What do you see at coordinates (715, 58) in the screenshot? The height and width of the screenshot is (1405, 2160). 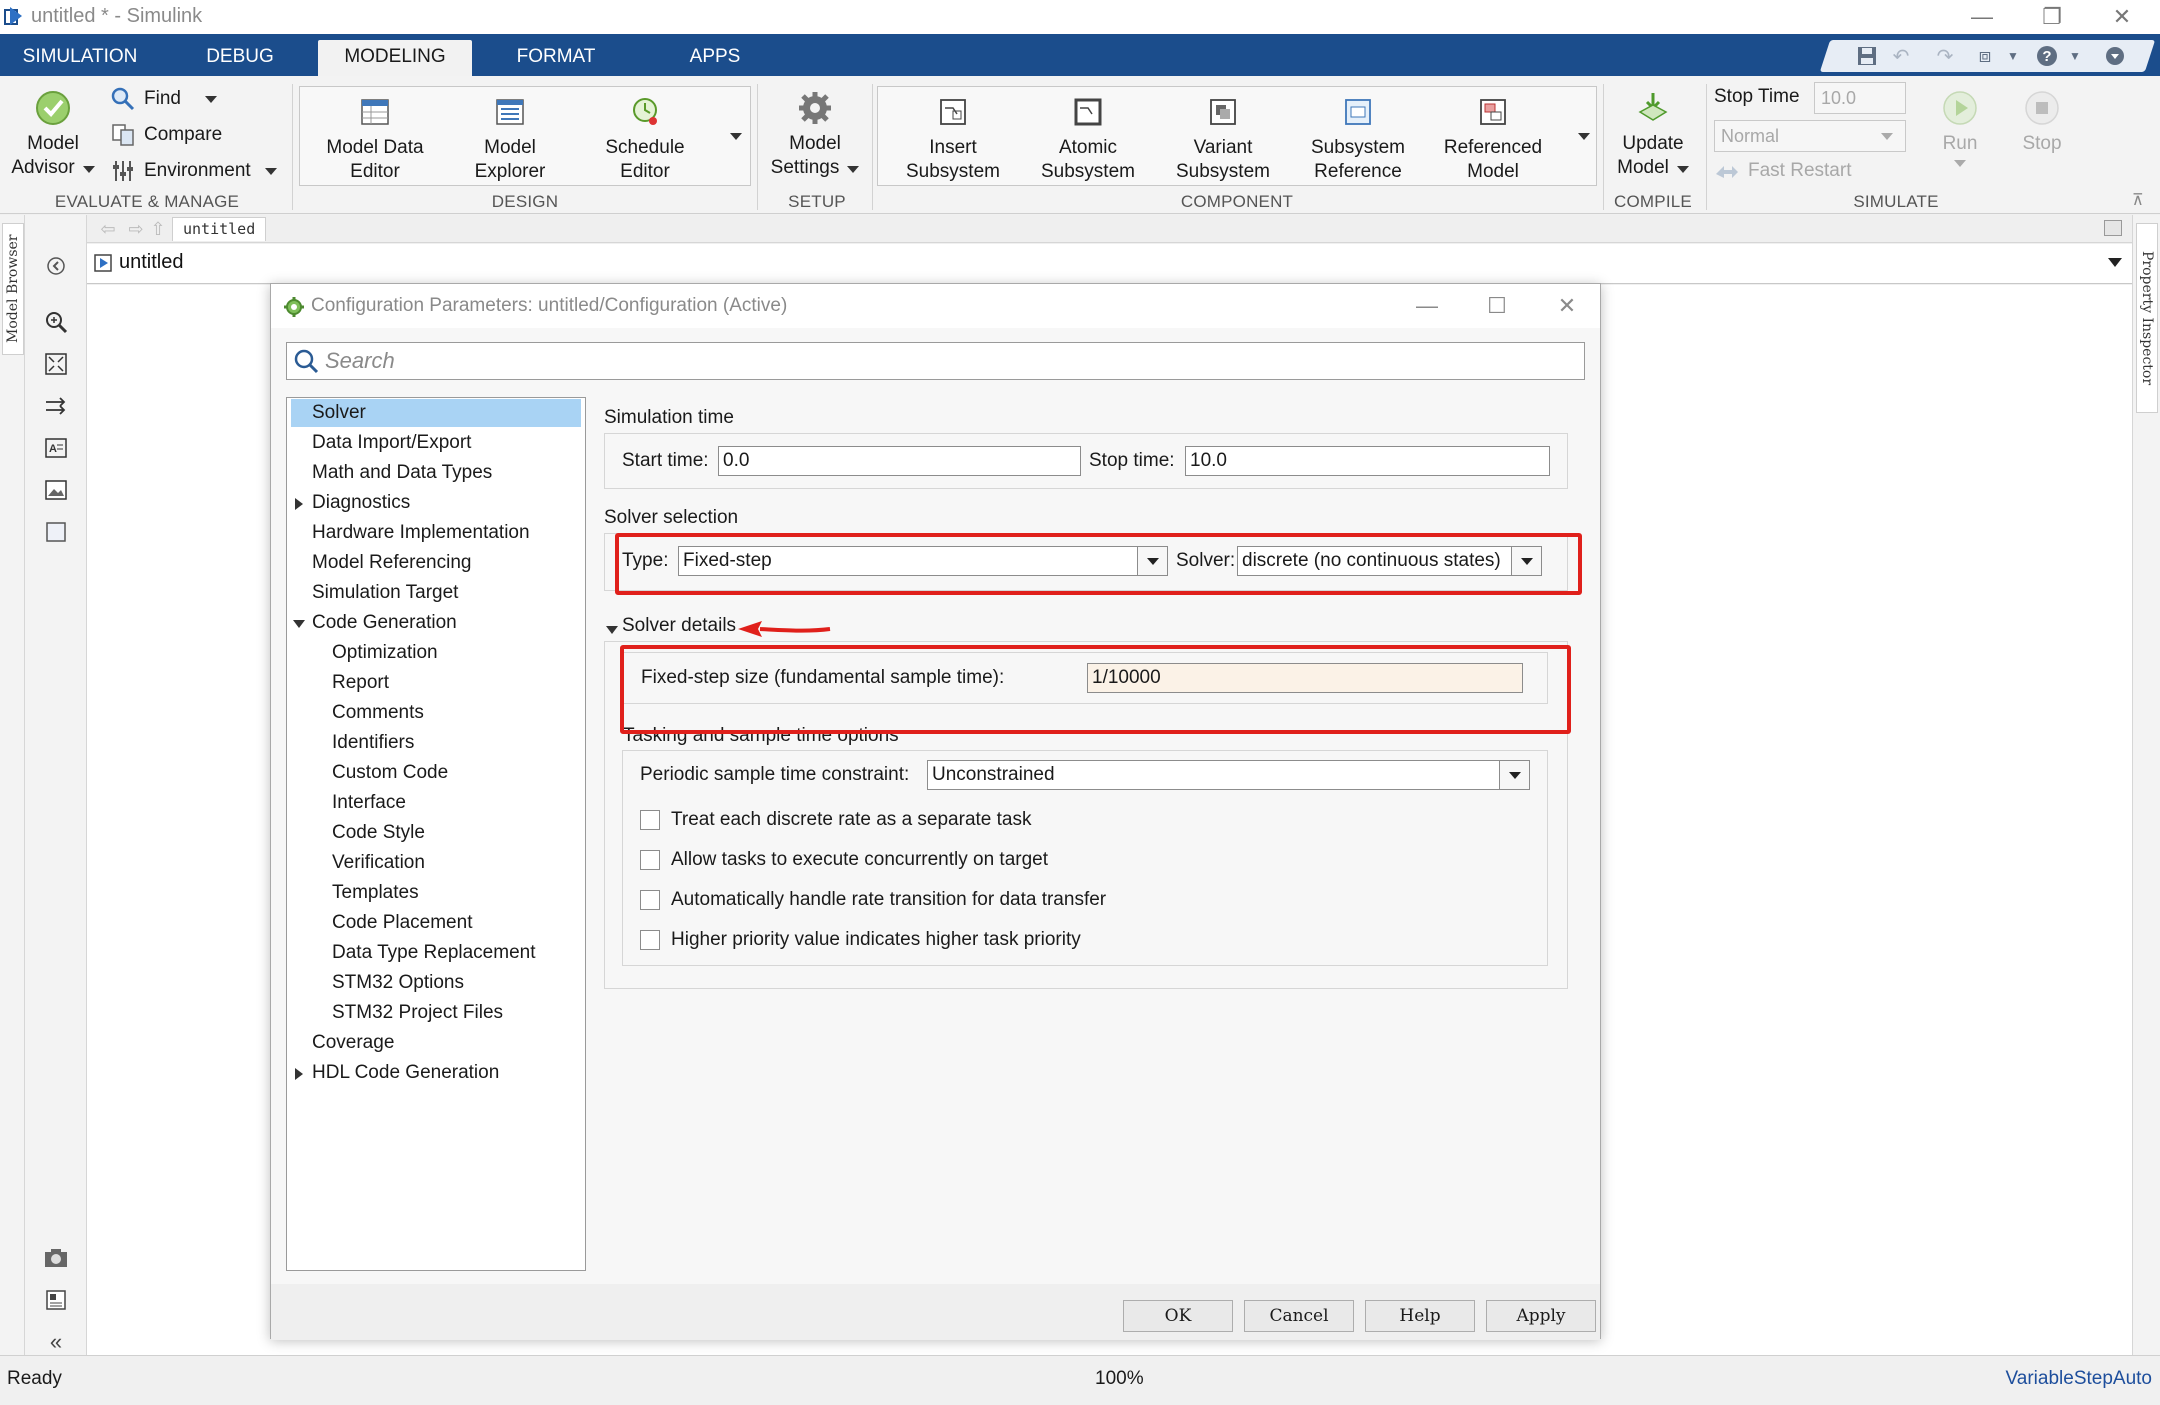 I see `tab-apps: APPS` at bounding box center [715, 58].